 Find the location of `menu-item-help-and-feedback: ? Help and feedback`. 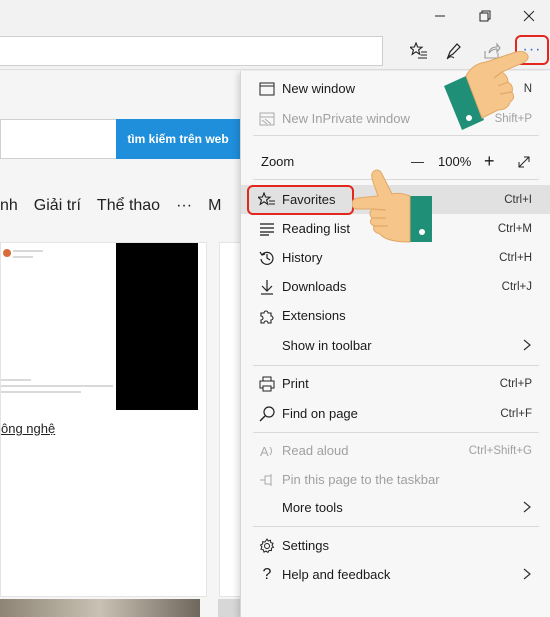

menu-item-help-and-feedback: ? Help and feedback is located at coordinates (395, 574).